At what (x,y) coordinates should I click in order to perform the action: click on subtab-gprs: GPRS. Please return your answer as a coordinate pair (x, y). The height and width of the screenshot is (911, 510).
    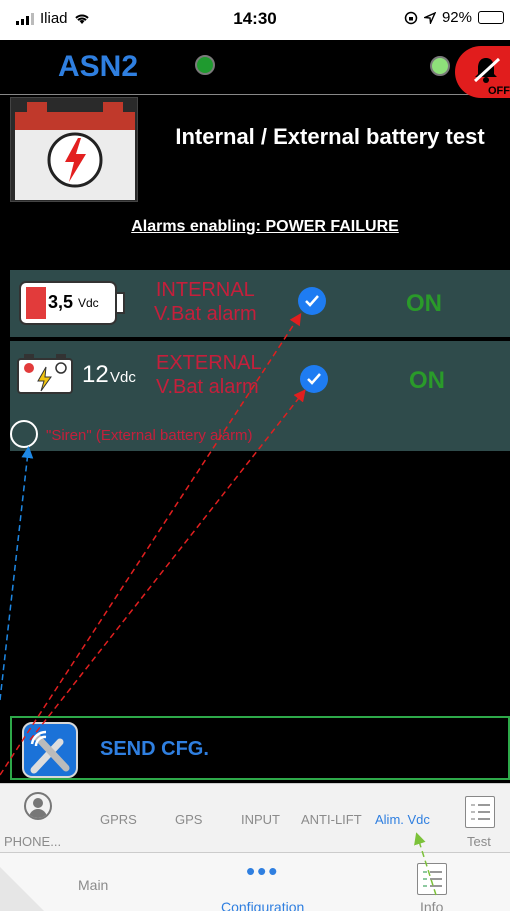
    Looking at the image, I should click on (118, 819).